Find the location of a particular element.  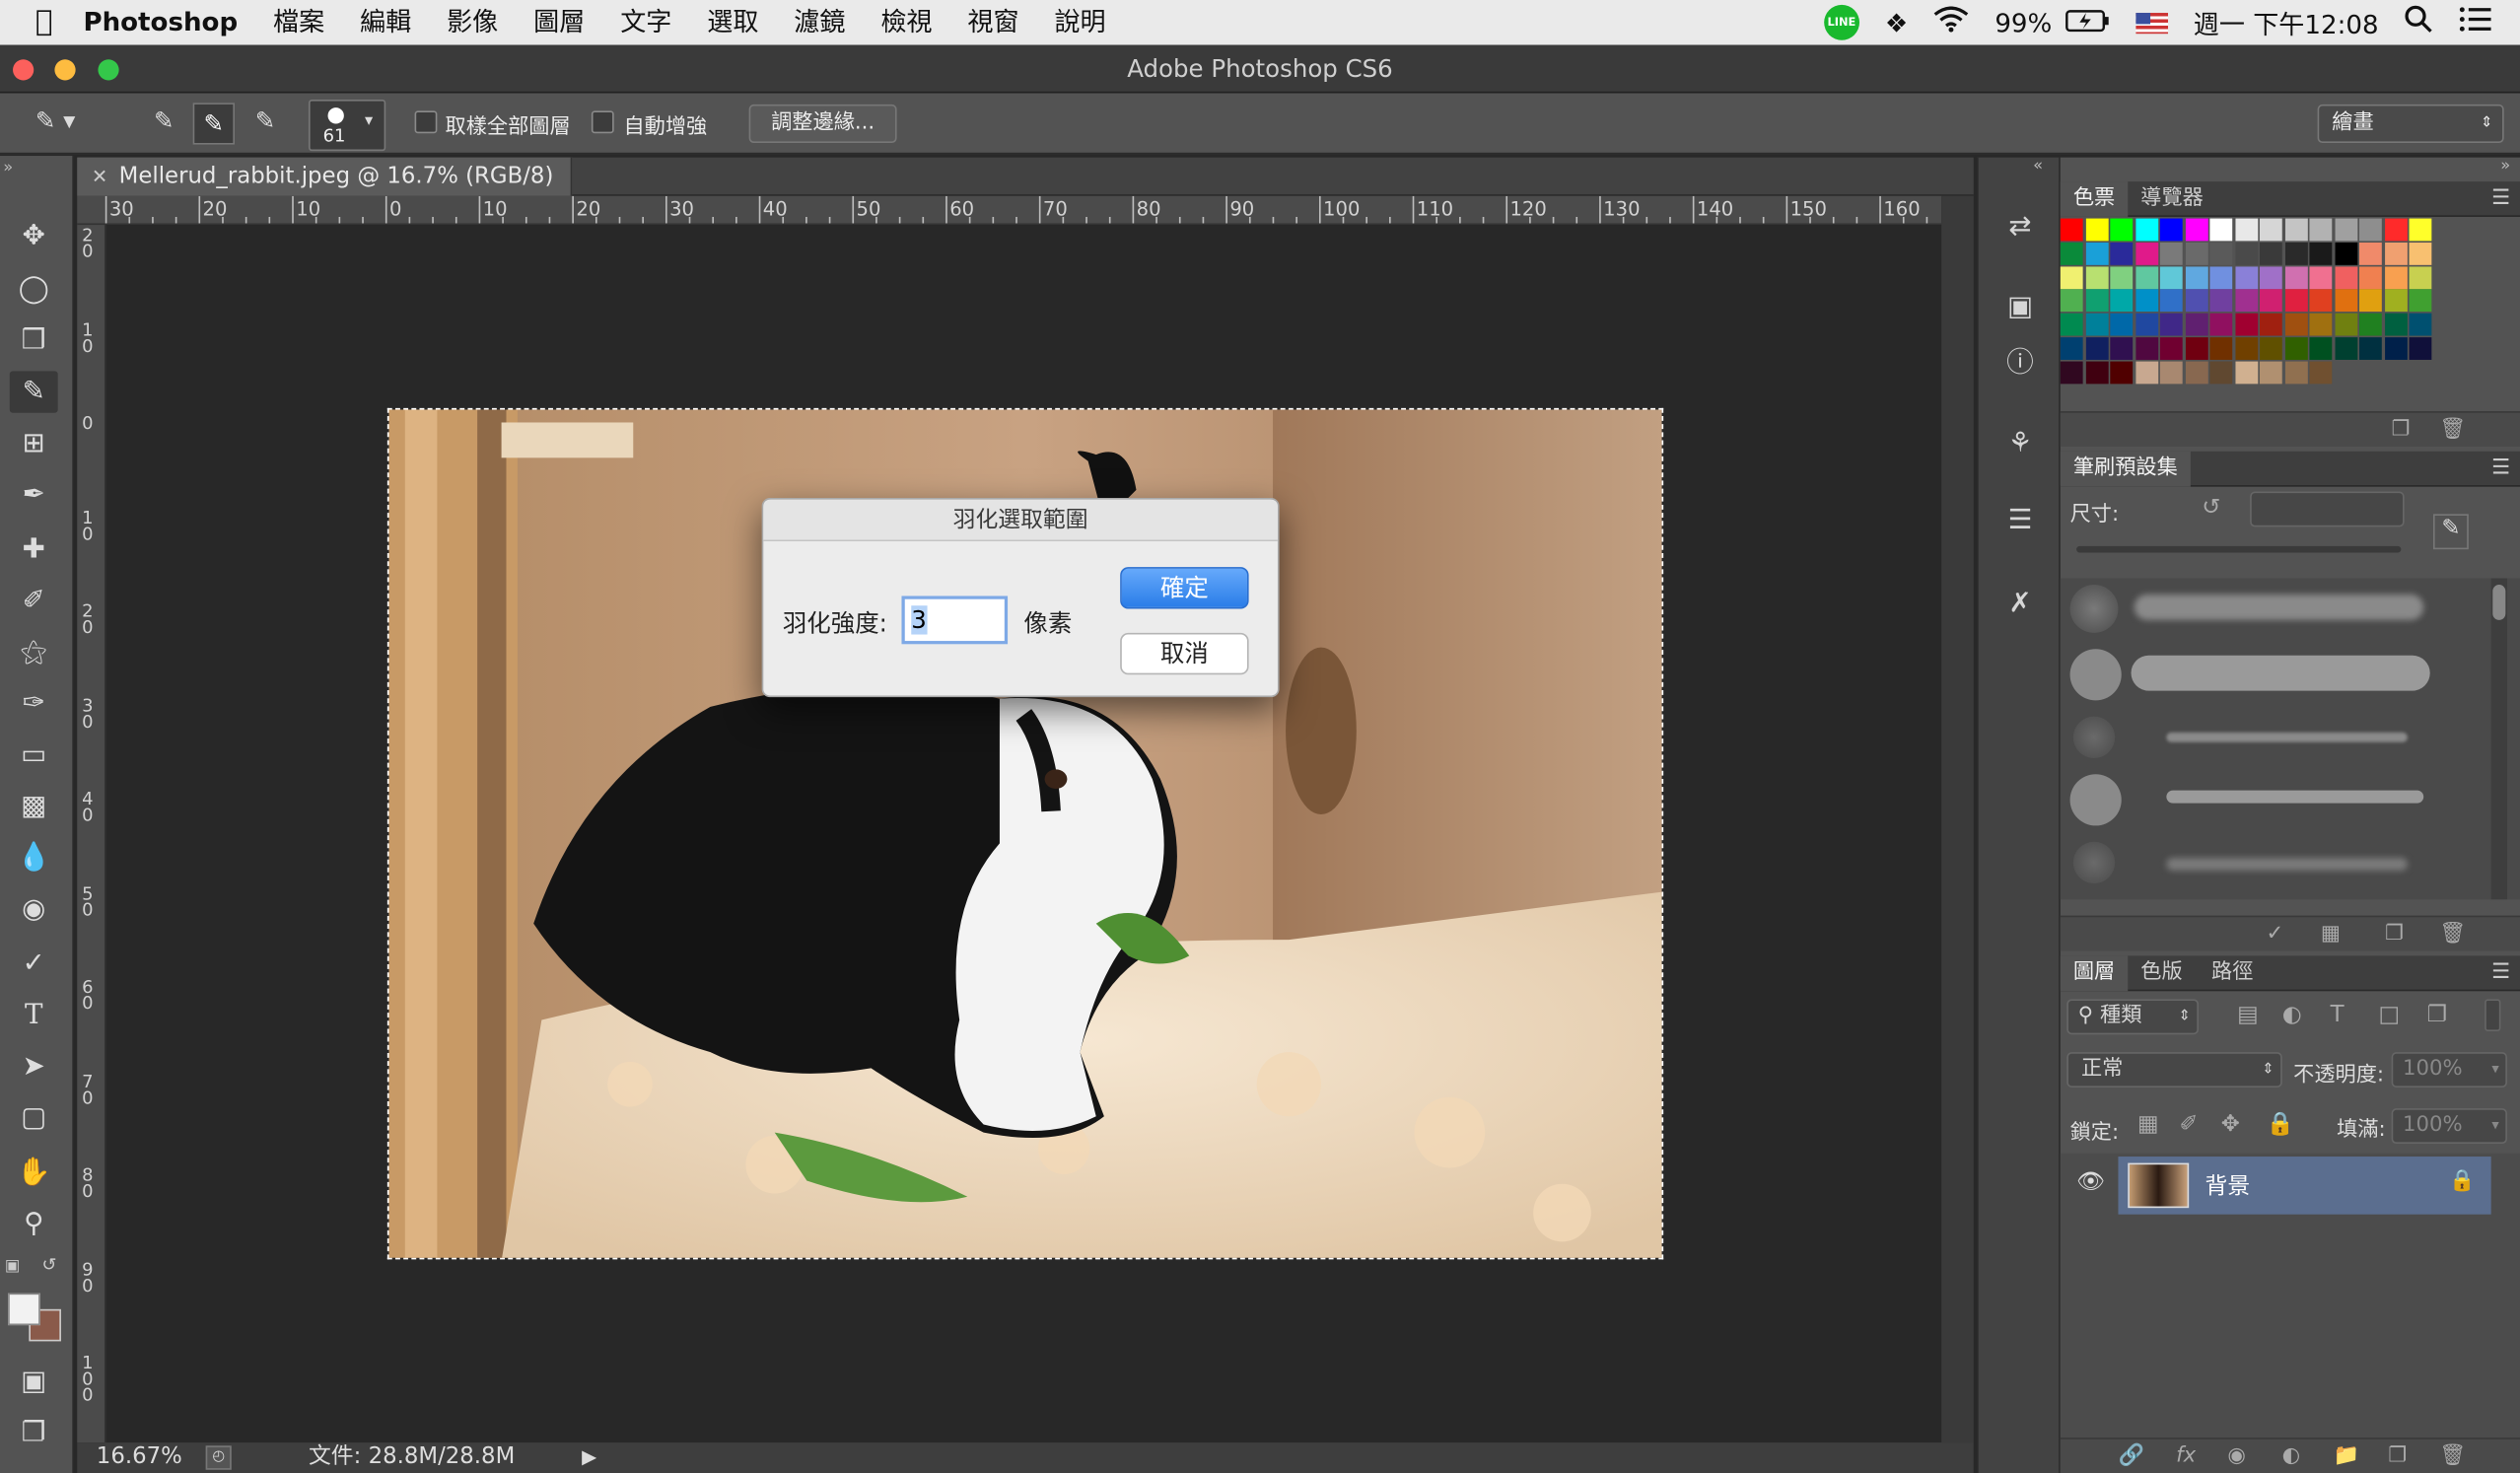

delete-brush-icon: 🗑 is located at coordinates (2452, 934).